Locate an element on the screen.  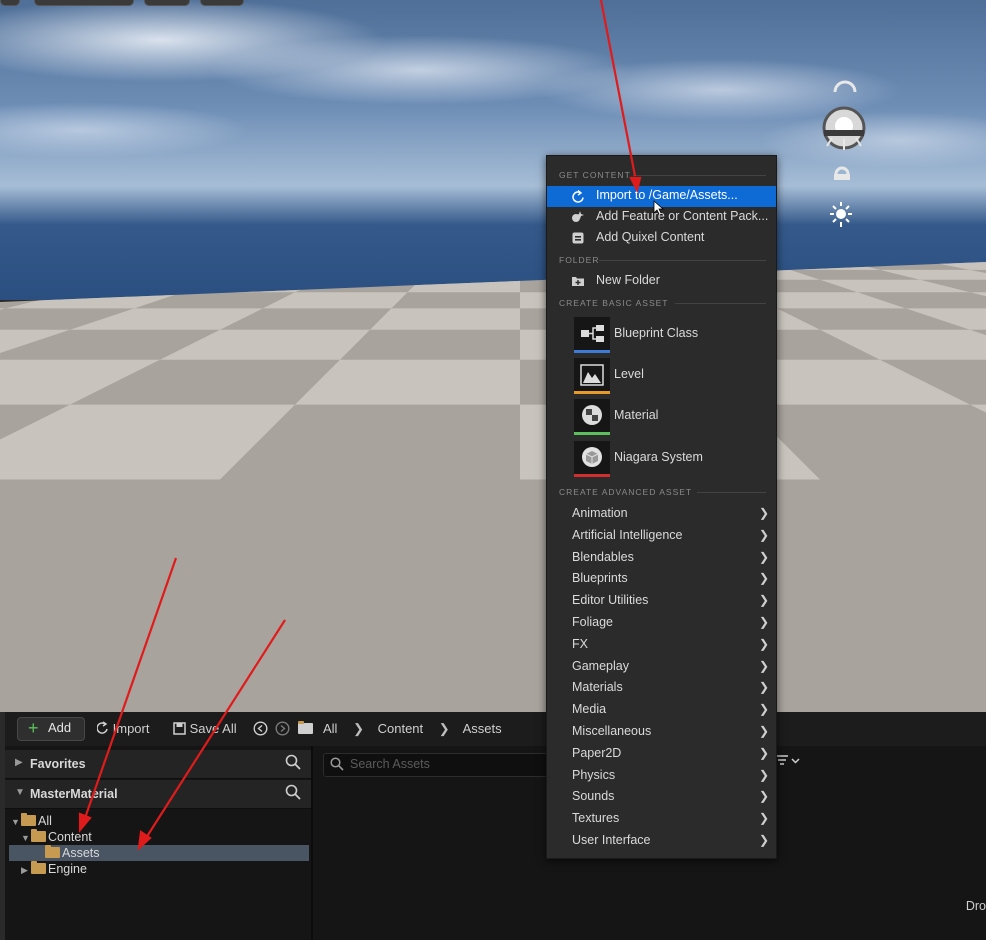
menu-item-quixel: Add Quixel Content is located at coordinates (661, 238).